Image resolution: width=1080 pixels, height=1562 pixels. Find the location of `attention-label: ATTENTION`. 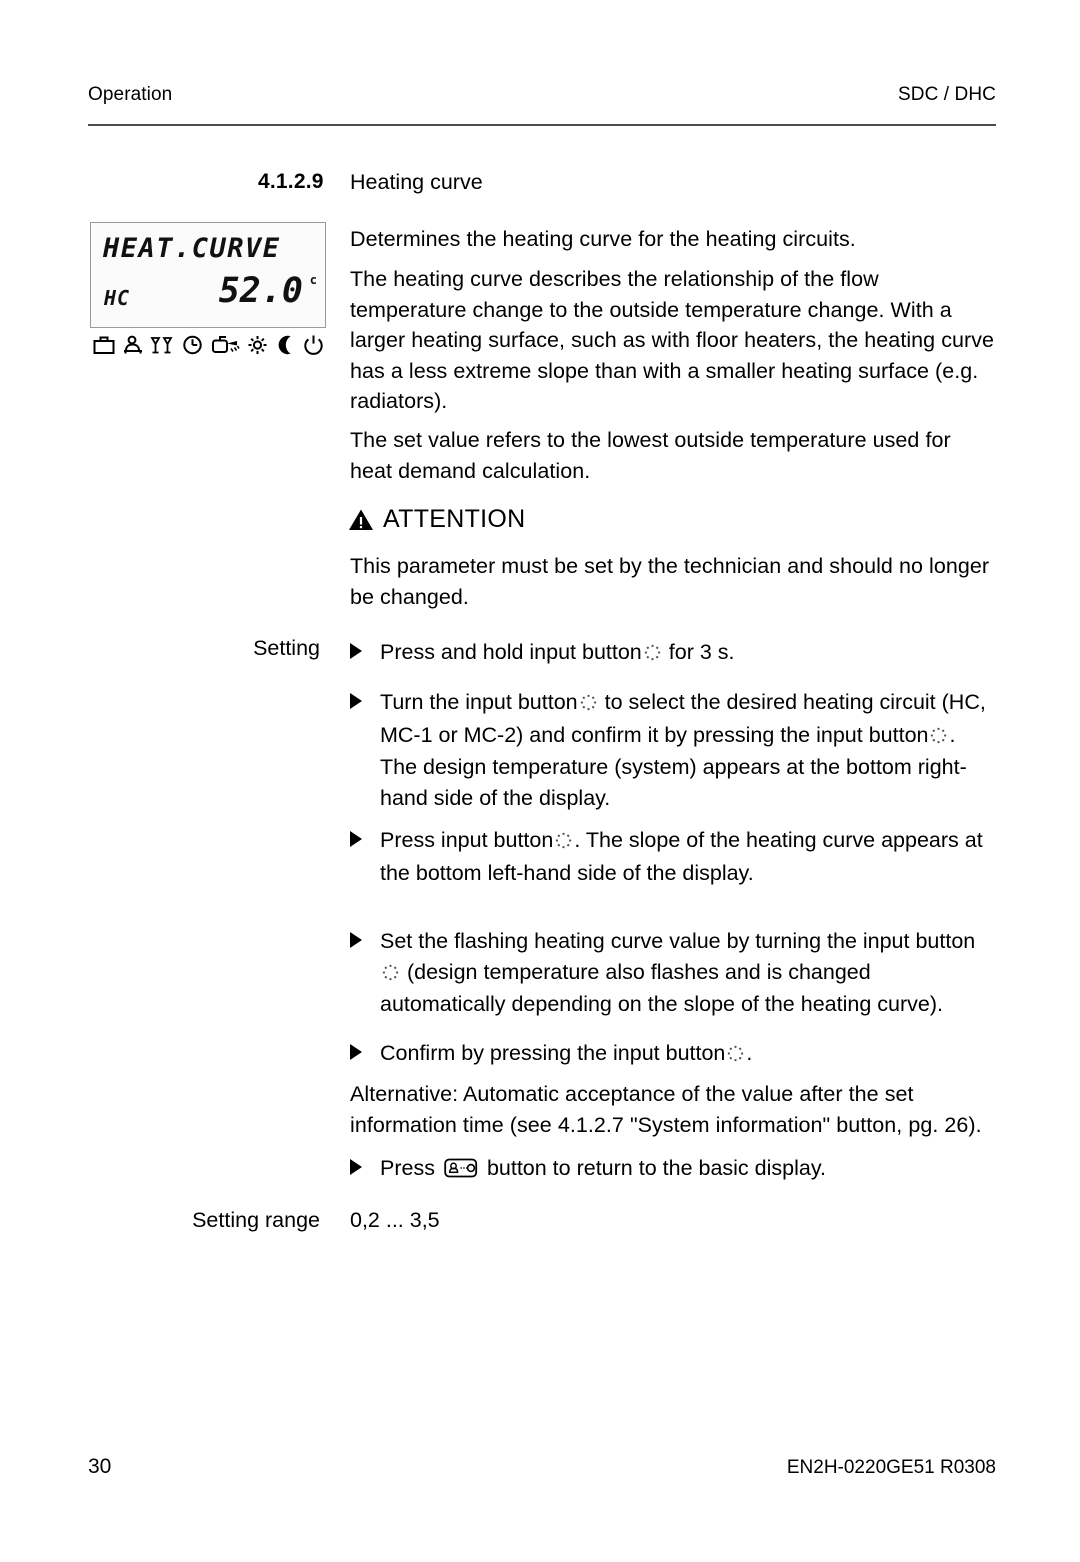

attention-label: ATTENTION is located at coordinates (454, 519).